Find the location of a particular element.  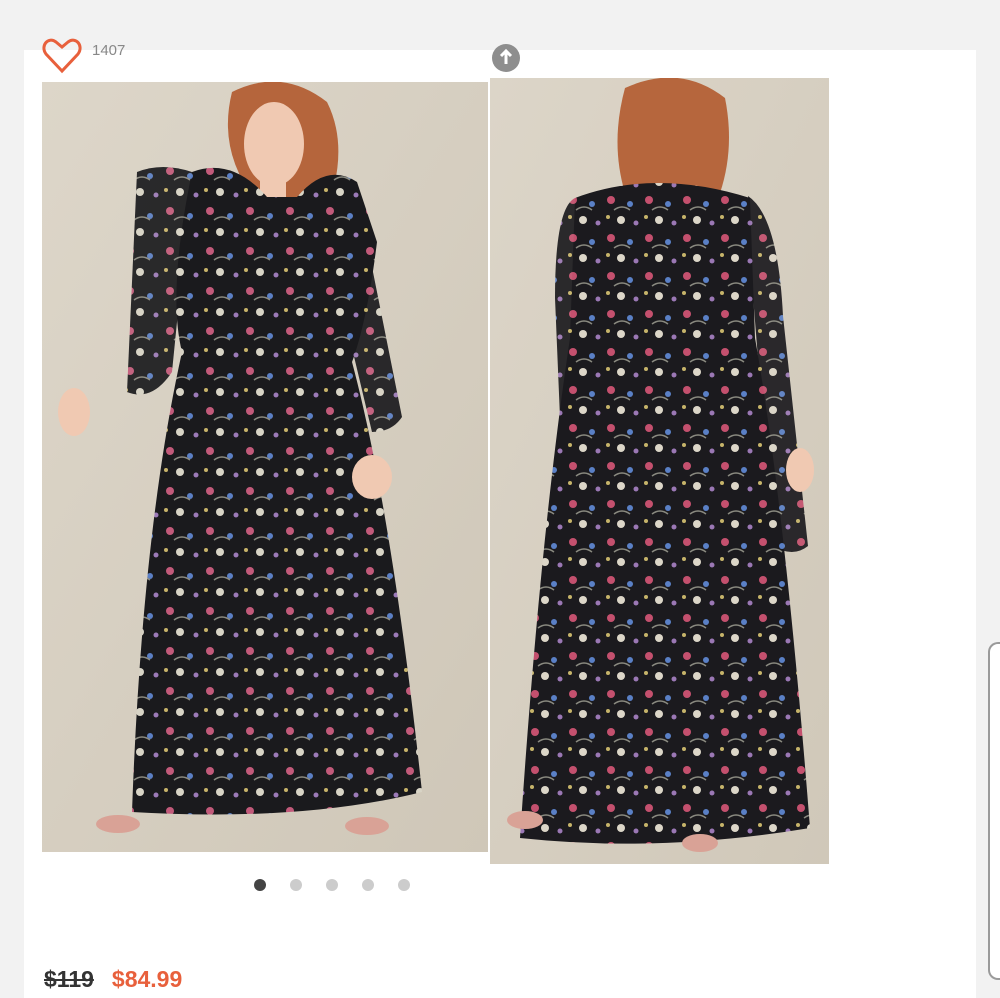

edge-scroll-handle is located at coordinates (994, 811).